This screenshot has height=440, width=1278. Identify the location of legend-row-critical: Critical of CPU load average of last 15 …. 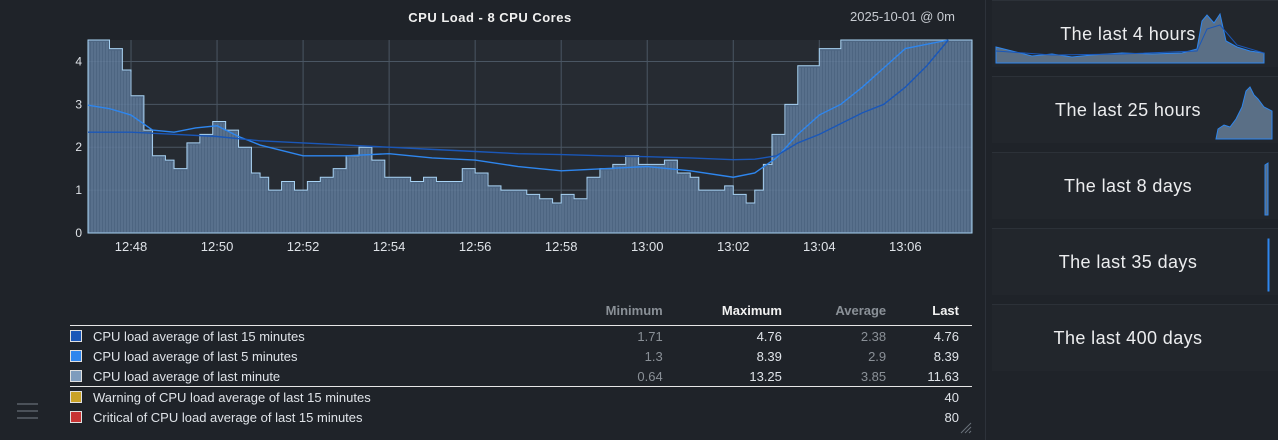
(521, 417).